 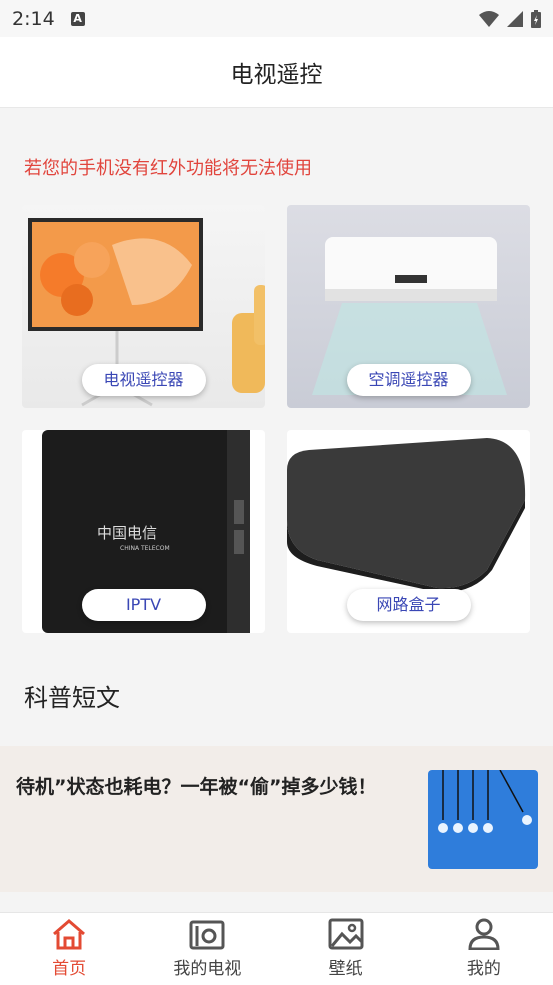 I want to click on tab-wallpaper: 壁纸, so click(x=346, y=949).